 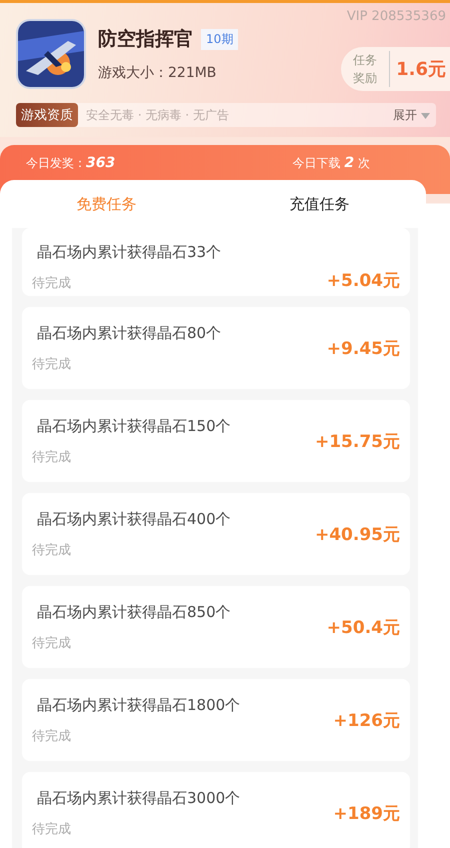 What do you see at coordinates (414, 115) in the screenshot?
I see `expand-link: 展开` at bounding box center [414, 115].